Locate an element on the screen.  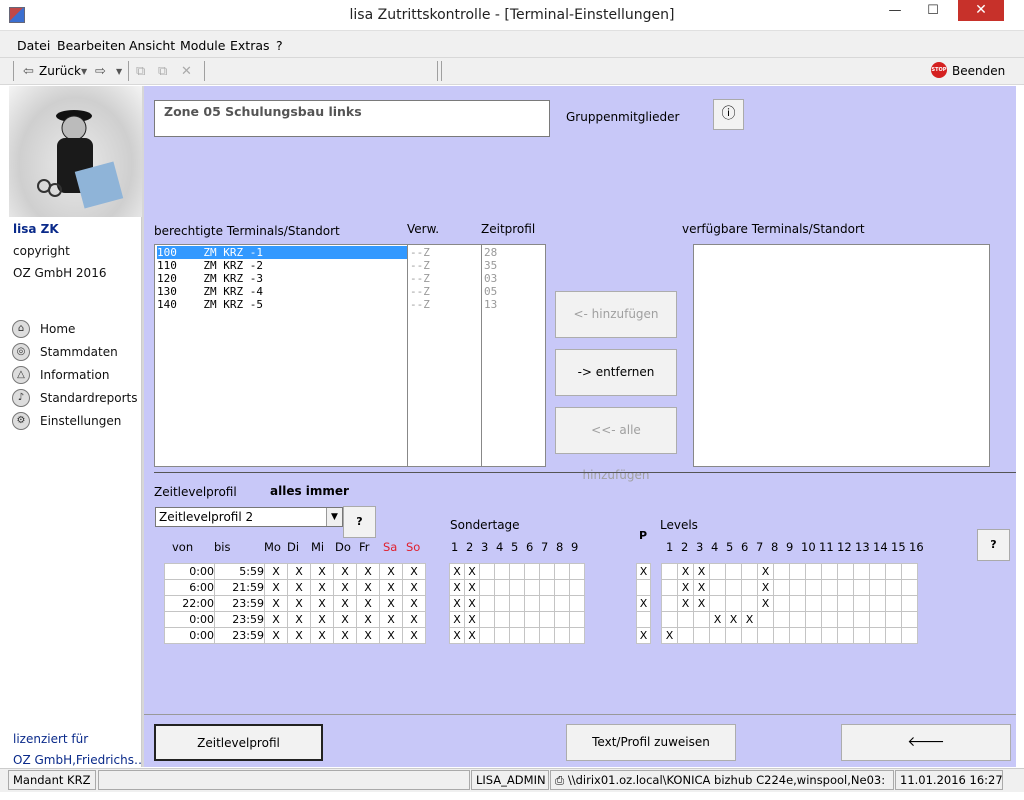
nav-einstellungen: Einstellungen is located at coordinates (80, 421).